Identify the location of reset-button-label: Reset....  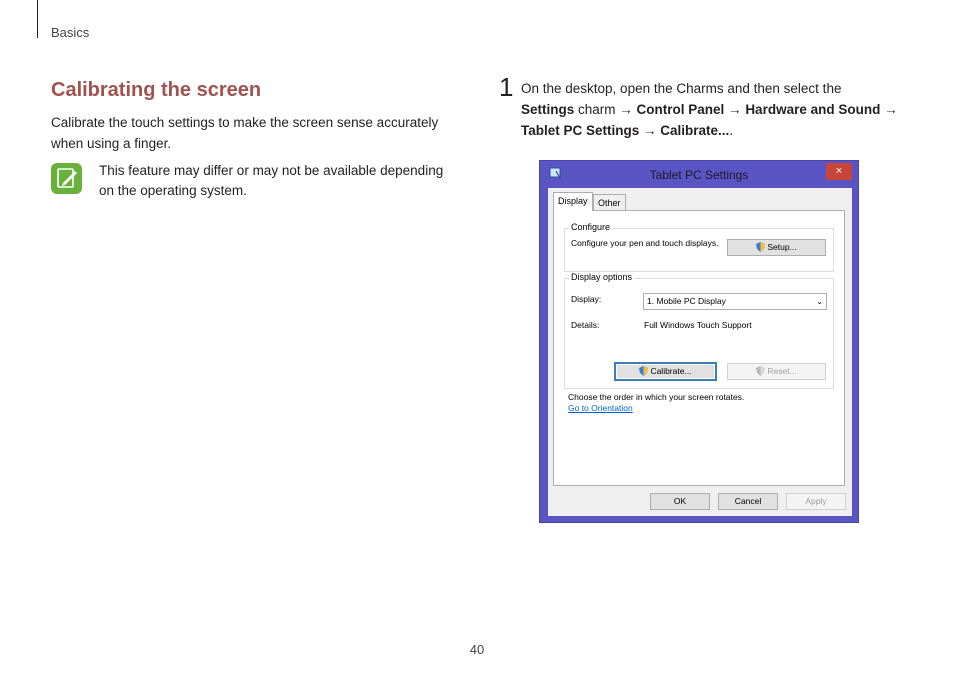
(782, 371).